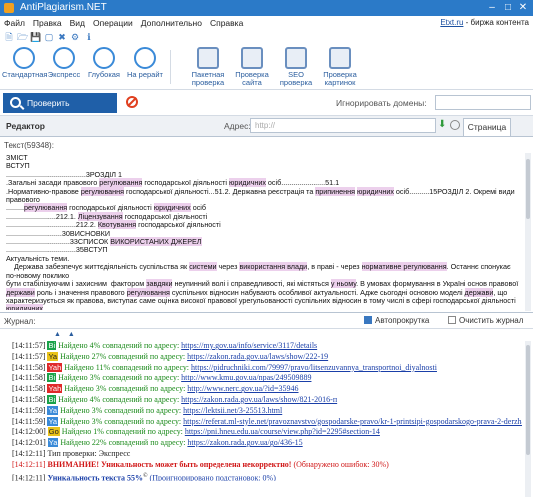 The height and width of the screenshot is (500, 533). Describe the element at coordinates (30, 345) in the screenshot. I see `journal-timestamp: [14:11:57]` at that location.